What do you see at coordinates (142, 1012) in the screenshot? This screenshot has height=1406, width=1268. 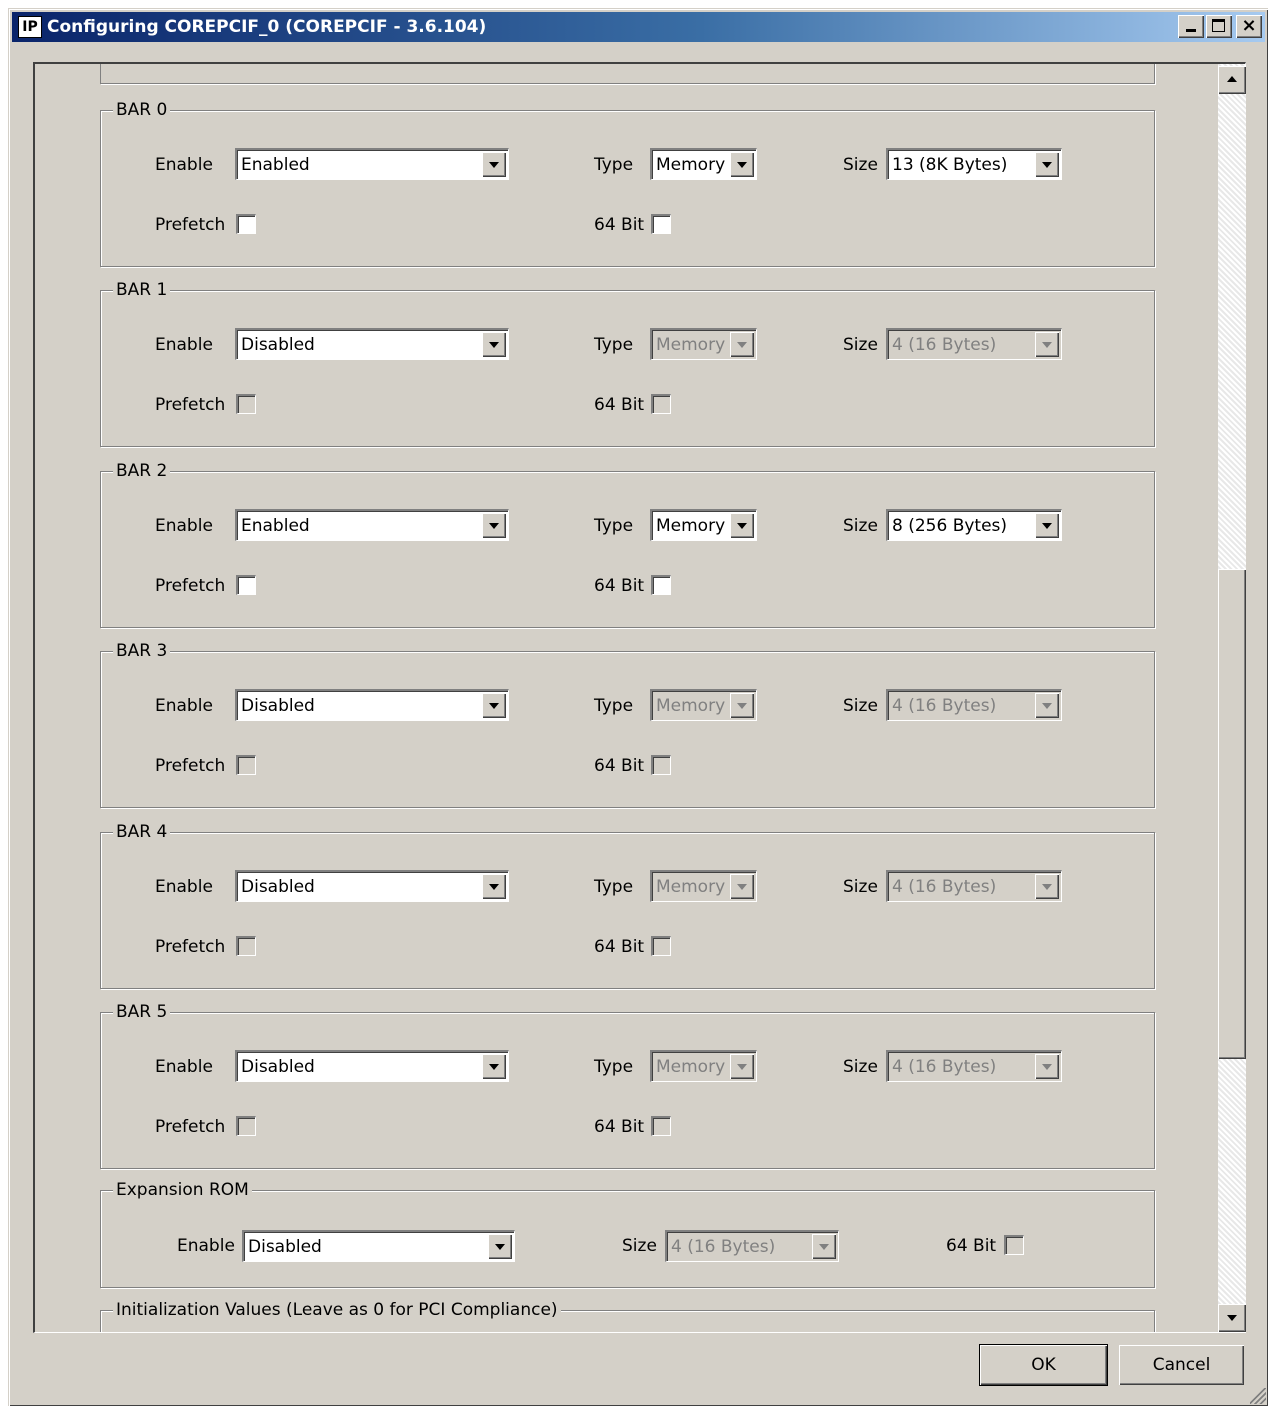 I see `bar-legend: BAR 5` at bounding box center [142, 1012].